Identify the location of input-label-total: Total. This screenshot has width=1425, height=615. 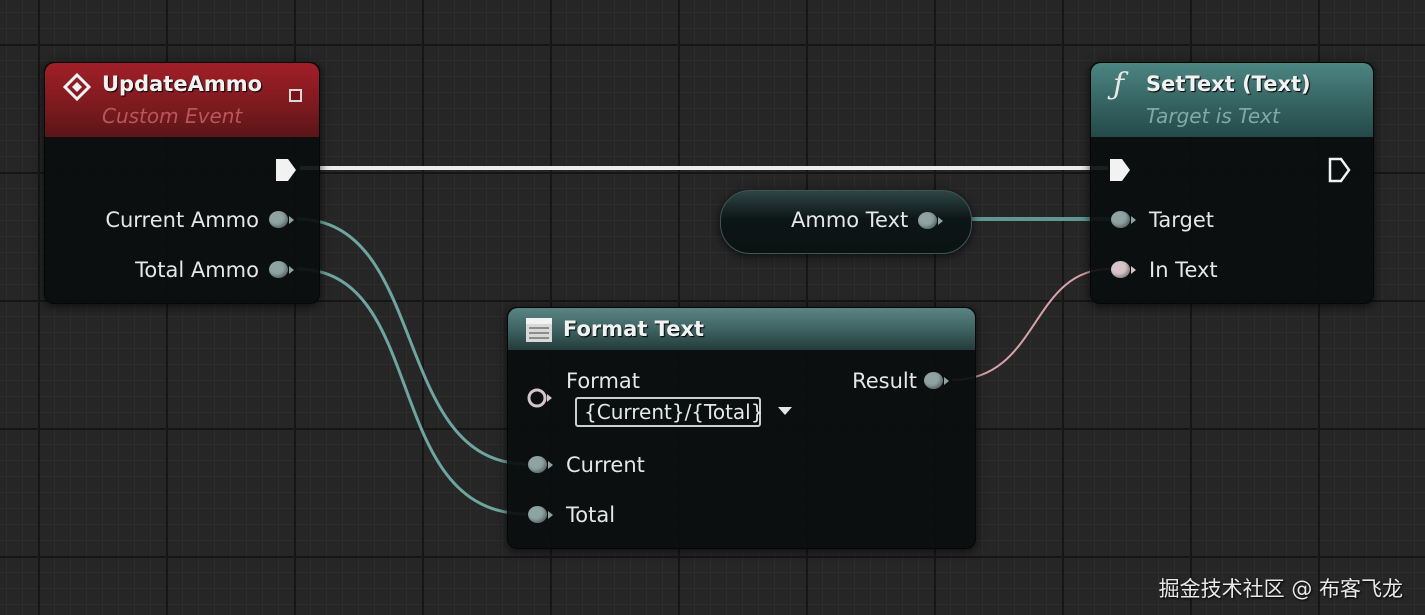
(591, 515).